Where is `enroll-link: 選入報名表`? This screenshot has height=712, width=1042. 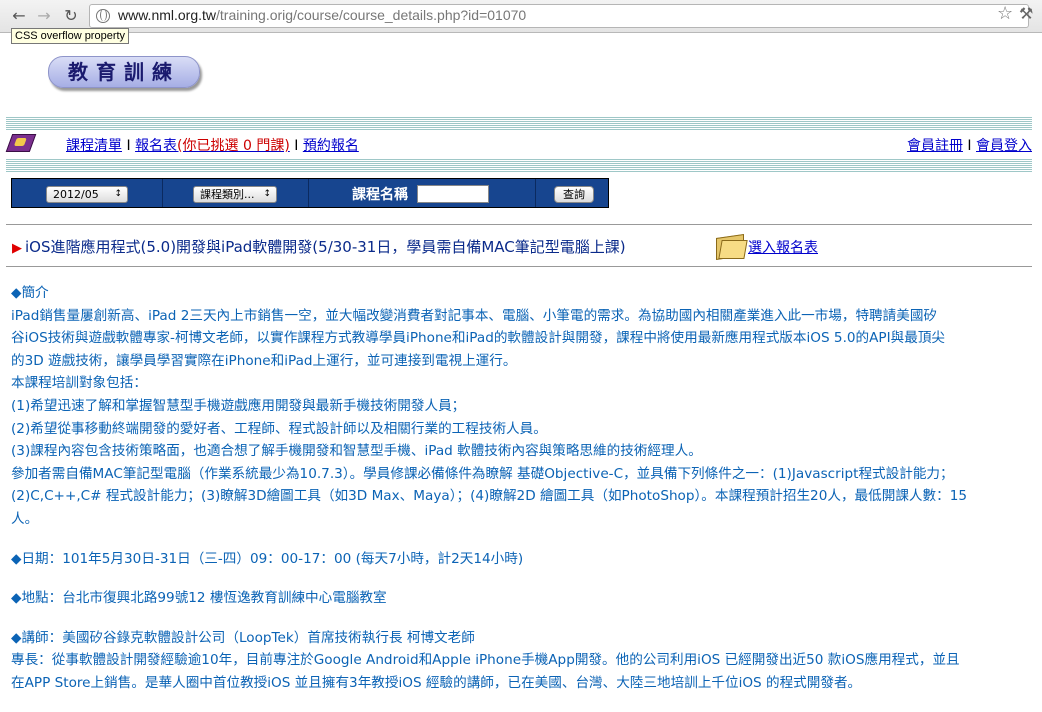 enroll-link: 選入報名表 is located at coordinates (783, 247).